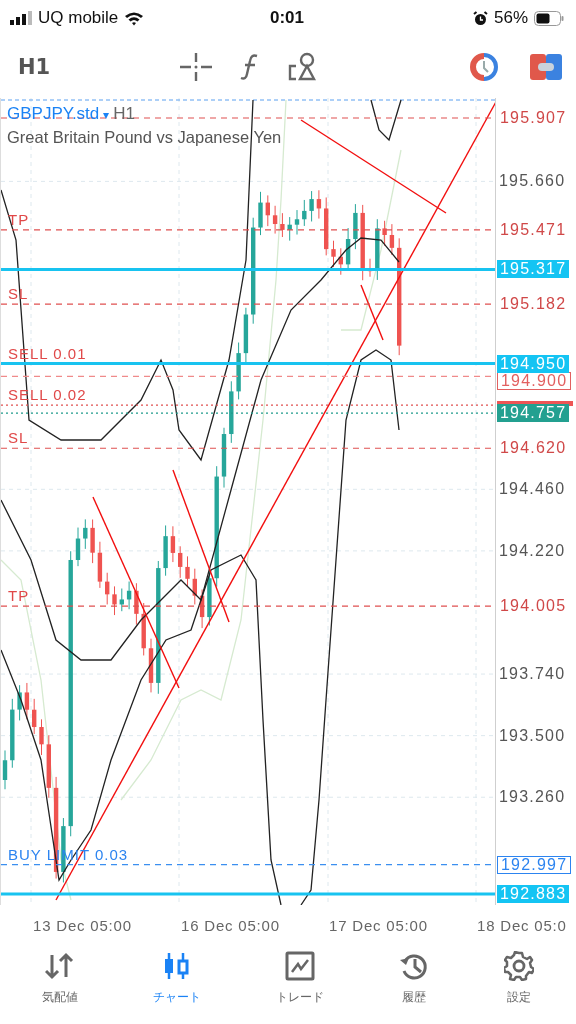  What do you see at coordinates (519, 966) in the screenshot?
I see `settings-icon` at bounding box center [519, 966].